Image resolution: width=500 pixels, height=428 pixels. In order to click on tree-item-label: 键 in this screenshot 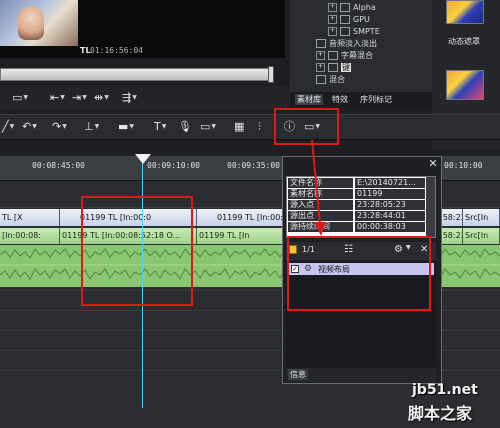, I will do `click(346, 67)`.